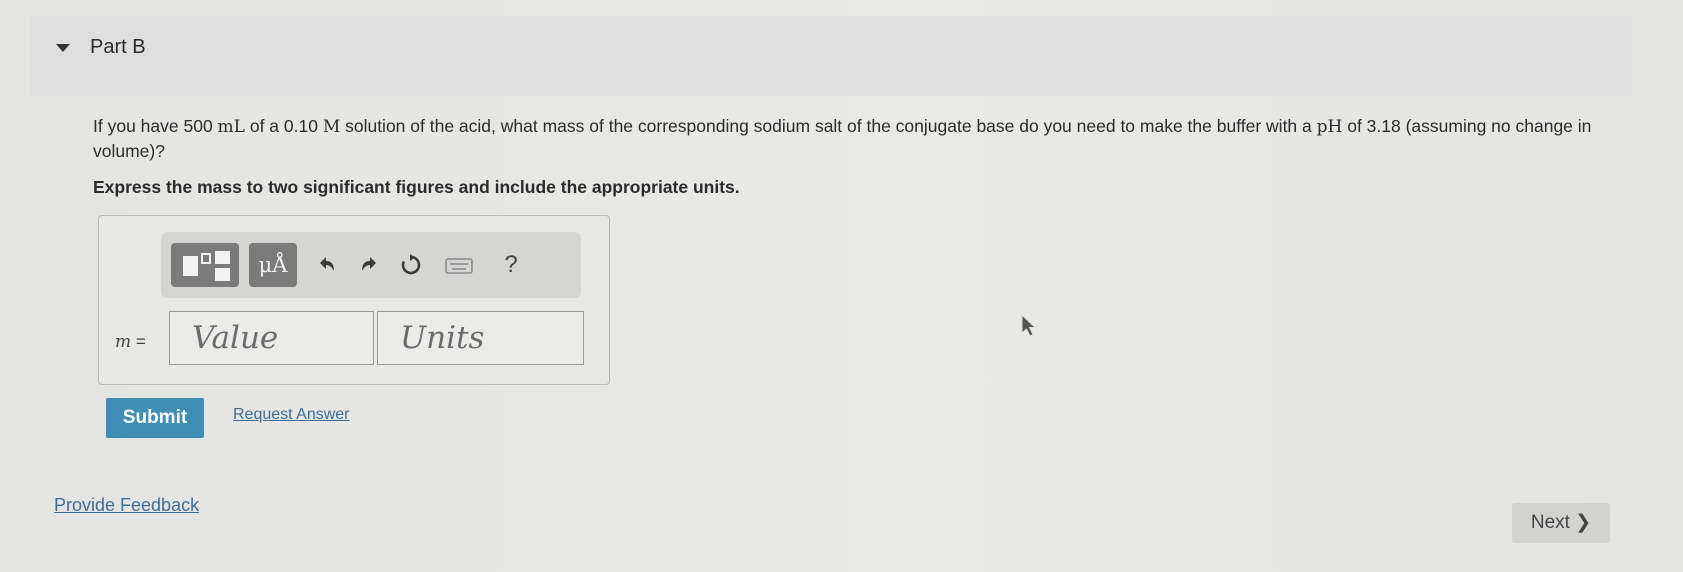 This screenshot has width=1683, height=572. I want to click on mouse-cursor-icon, so click(1029, 328).